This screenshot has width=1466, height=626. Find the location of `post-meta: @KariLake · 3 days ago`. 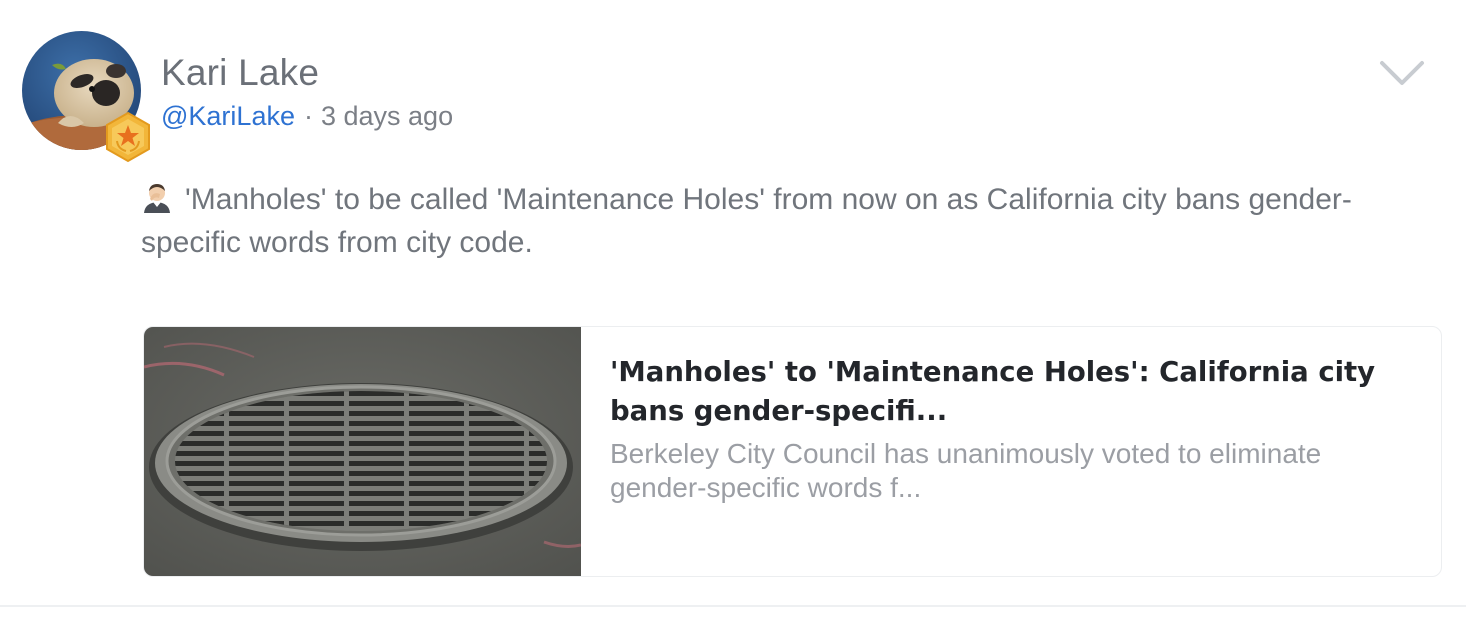

post-meta: @KariLake · 3 days ago is located at coordinates (307, 116).